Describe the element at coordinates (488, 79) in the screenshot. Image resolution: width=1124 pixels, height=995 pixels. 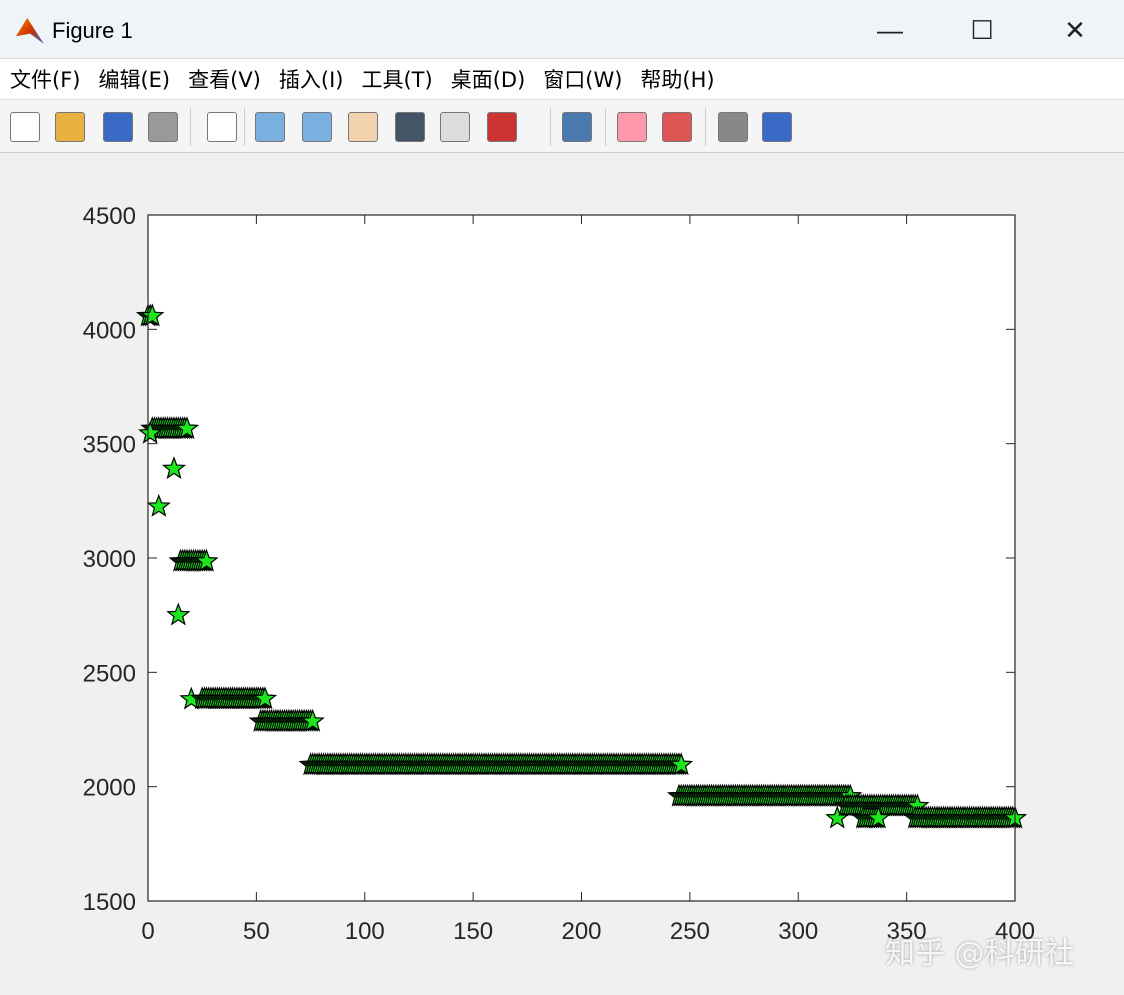
I see `menu-desktop: 桌面(D)` at that location.